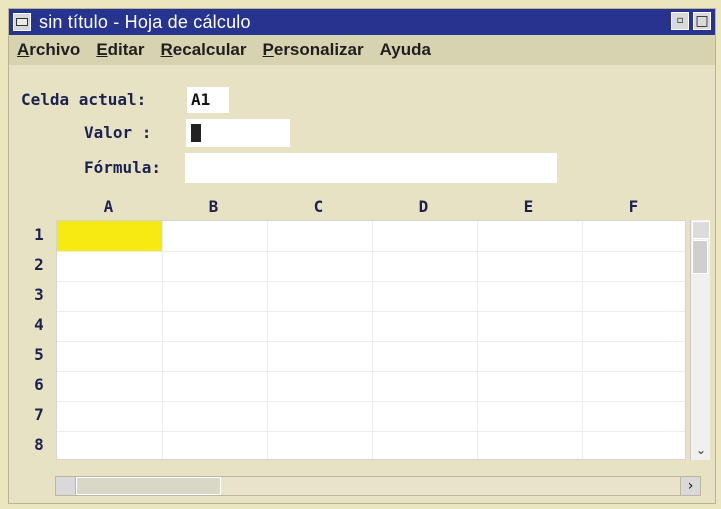 This screenshot has width=721, height=509. What do you see at coordinates (39, 445) in the screenshot?
I see `row-header-8: 8` at bounding box center [39, 445].